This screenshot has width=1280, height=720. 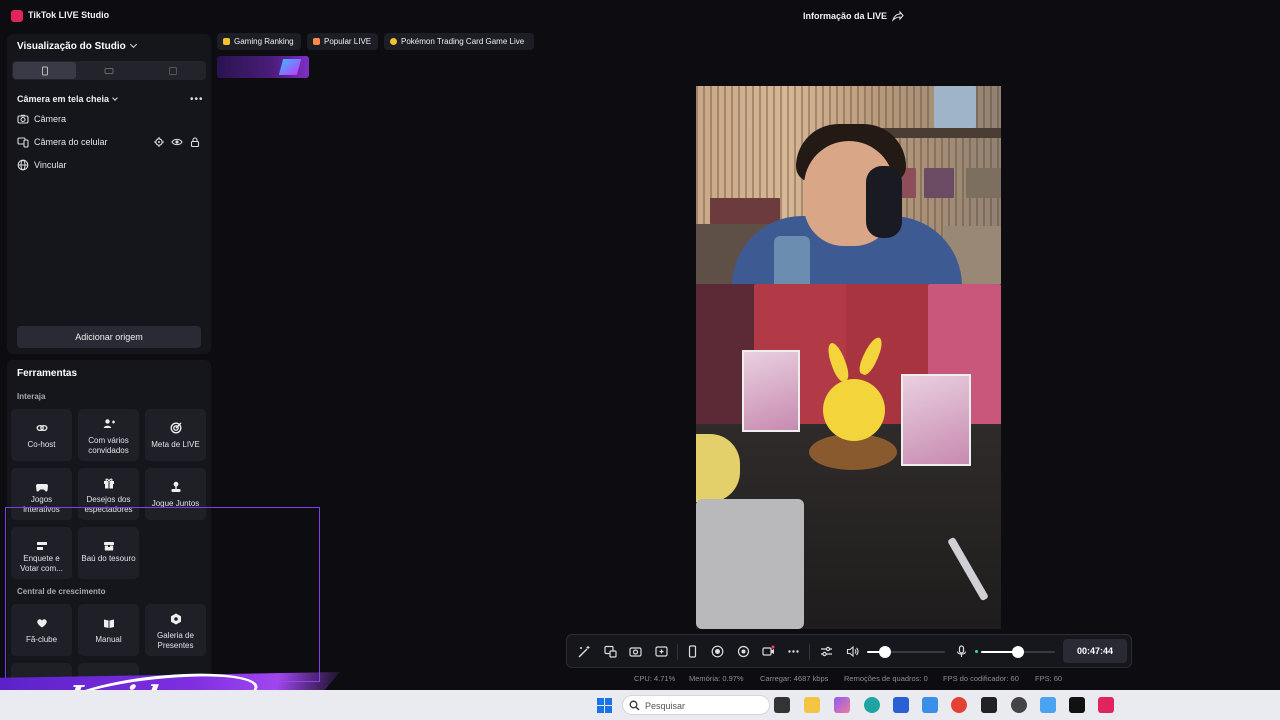 I want to click on mixer-settings-icon, so click(x=826, y=651).